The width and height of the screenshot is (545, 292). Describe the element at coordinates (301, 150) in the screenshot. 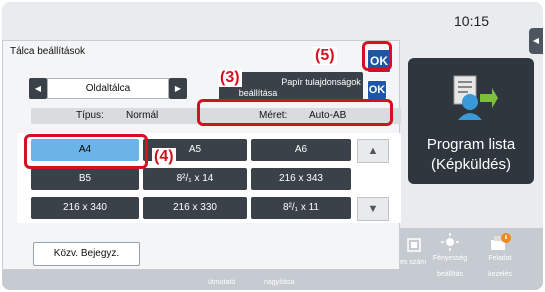

I see `size-option-a6: A6` at that location.